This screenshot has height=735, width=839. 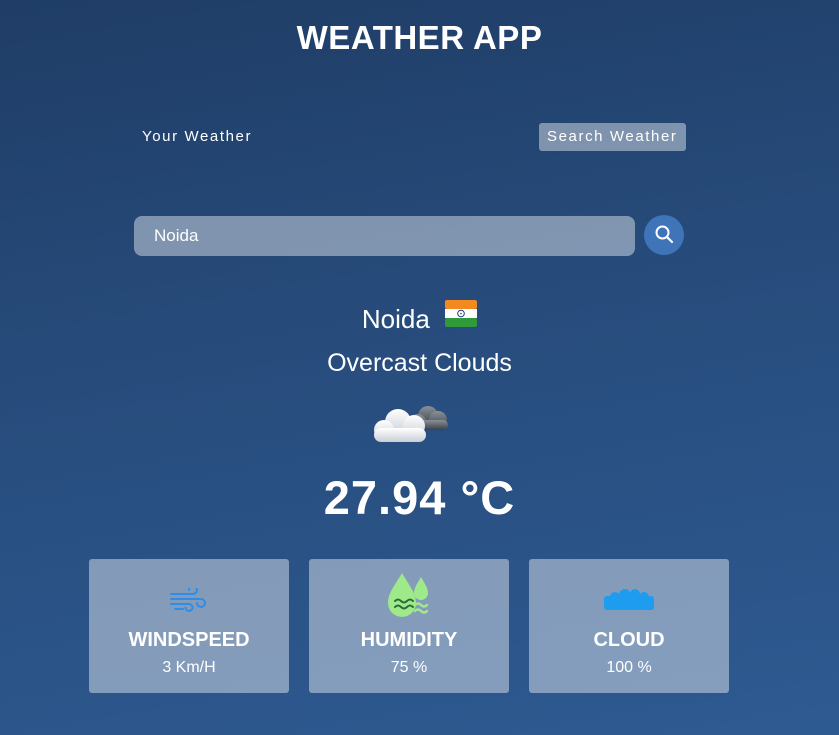 What do you see at coordinates (629, 626) in the screenshot?
I see `cloud-card: CLOUD 100 %` at bounding box center [629, 626].